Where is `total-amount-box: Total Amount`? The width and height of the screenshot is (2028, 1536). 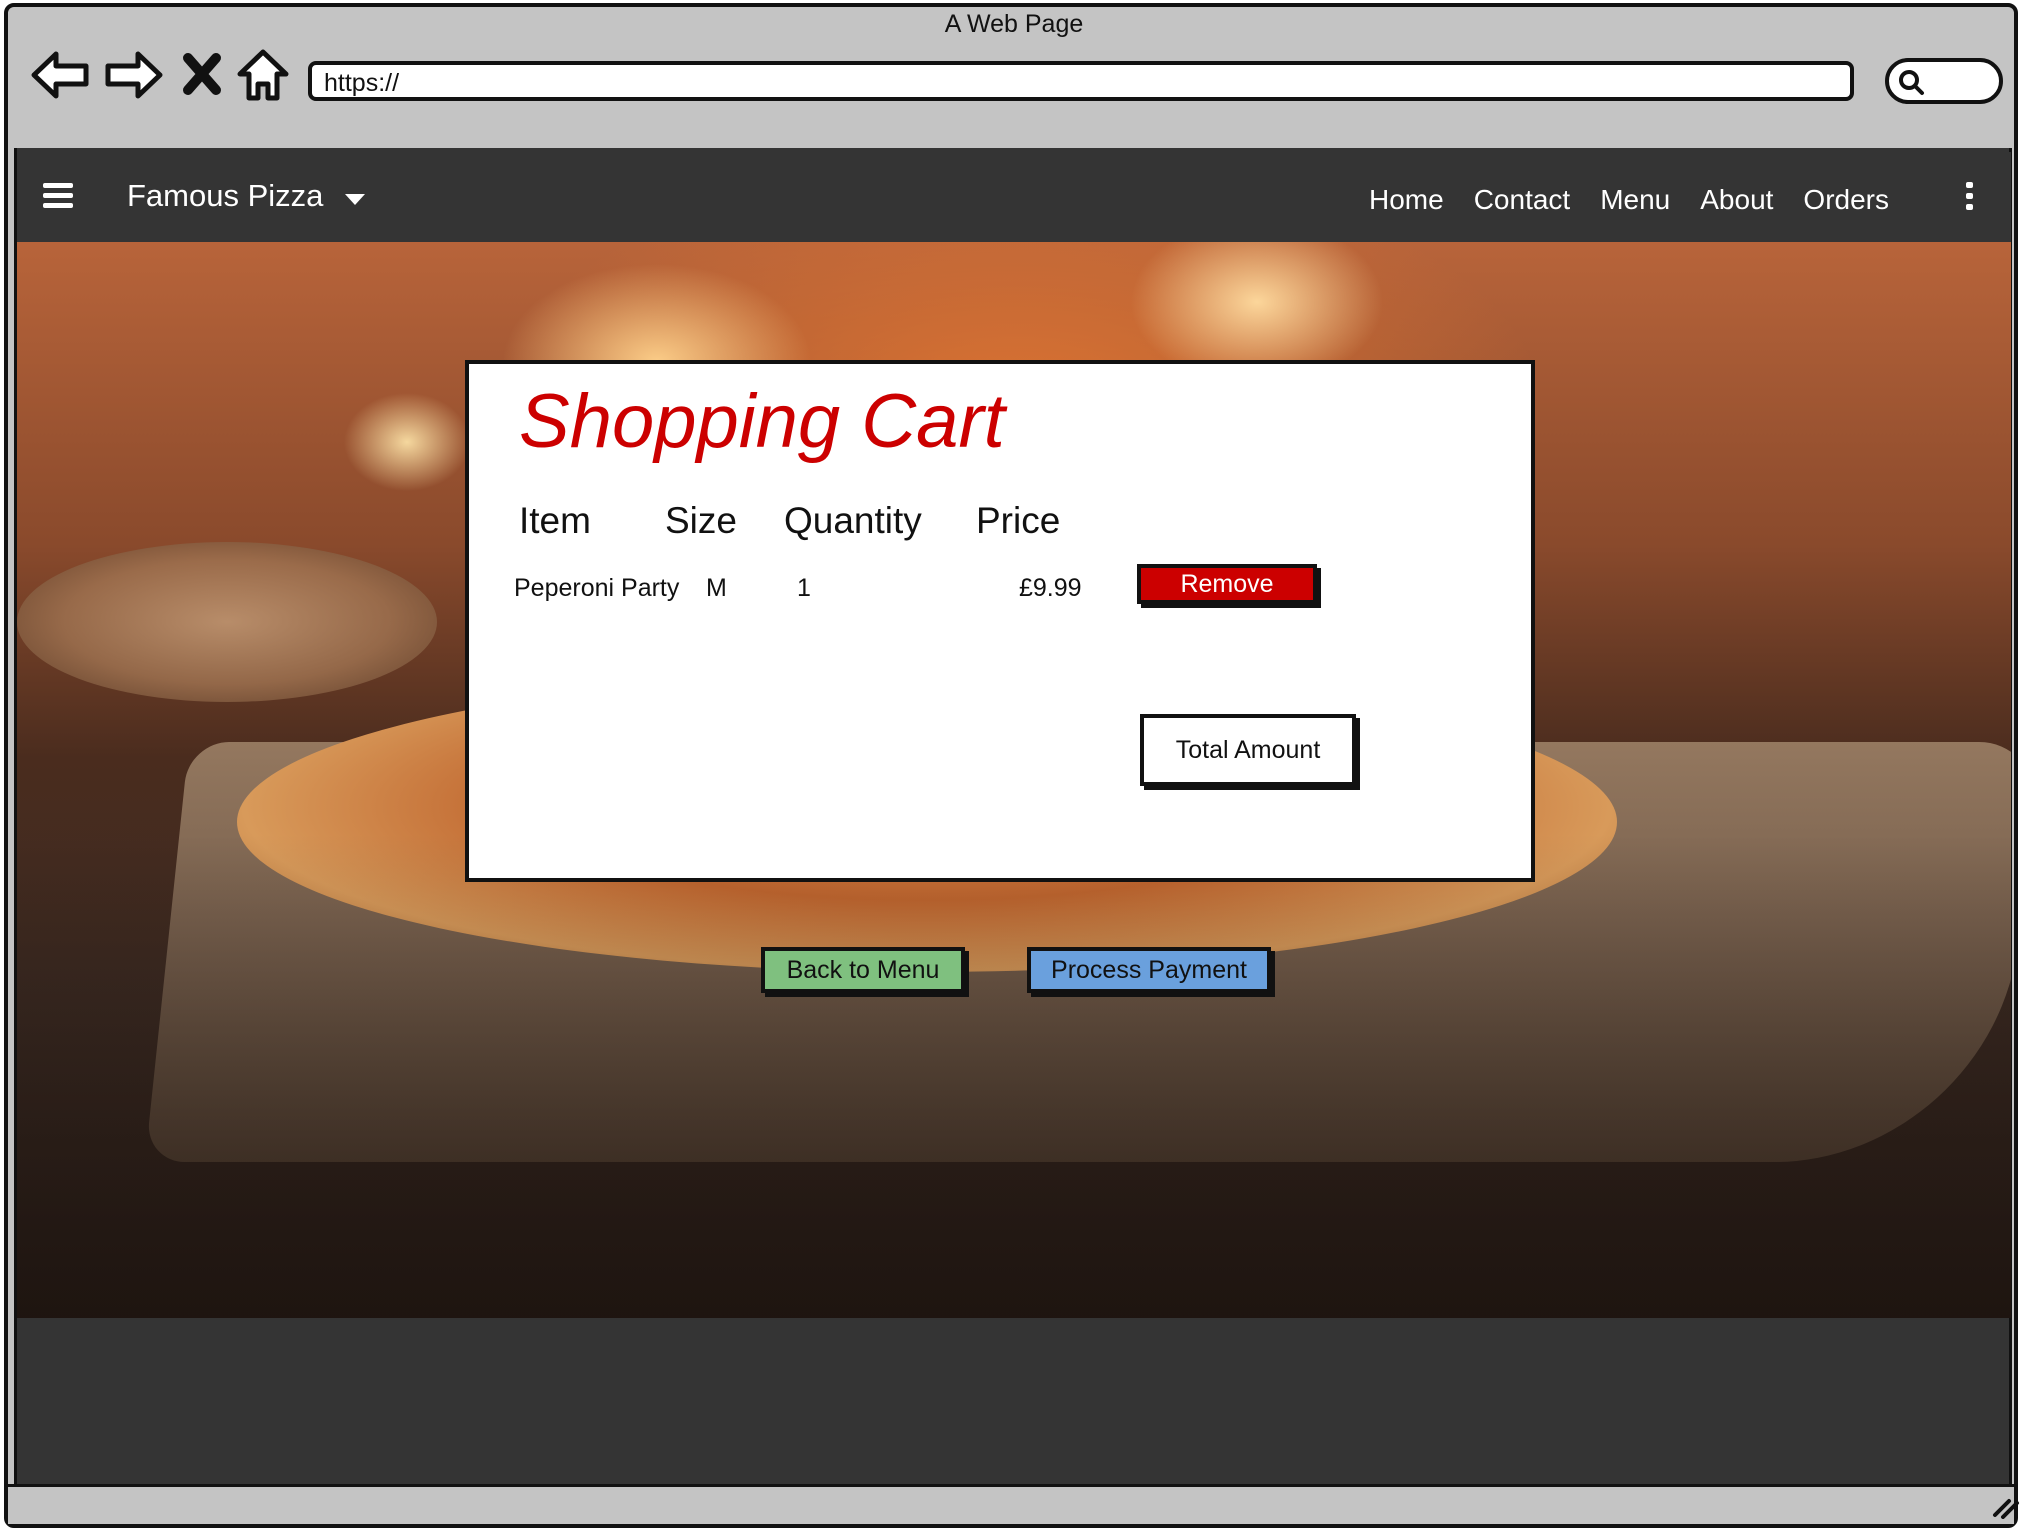
total-amount-box: Total Amount is located at coordinates (1248, 750).